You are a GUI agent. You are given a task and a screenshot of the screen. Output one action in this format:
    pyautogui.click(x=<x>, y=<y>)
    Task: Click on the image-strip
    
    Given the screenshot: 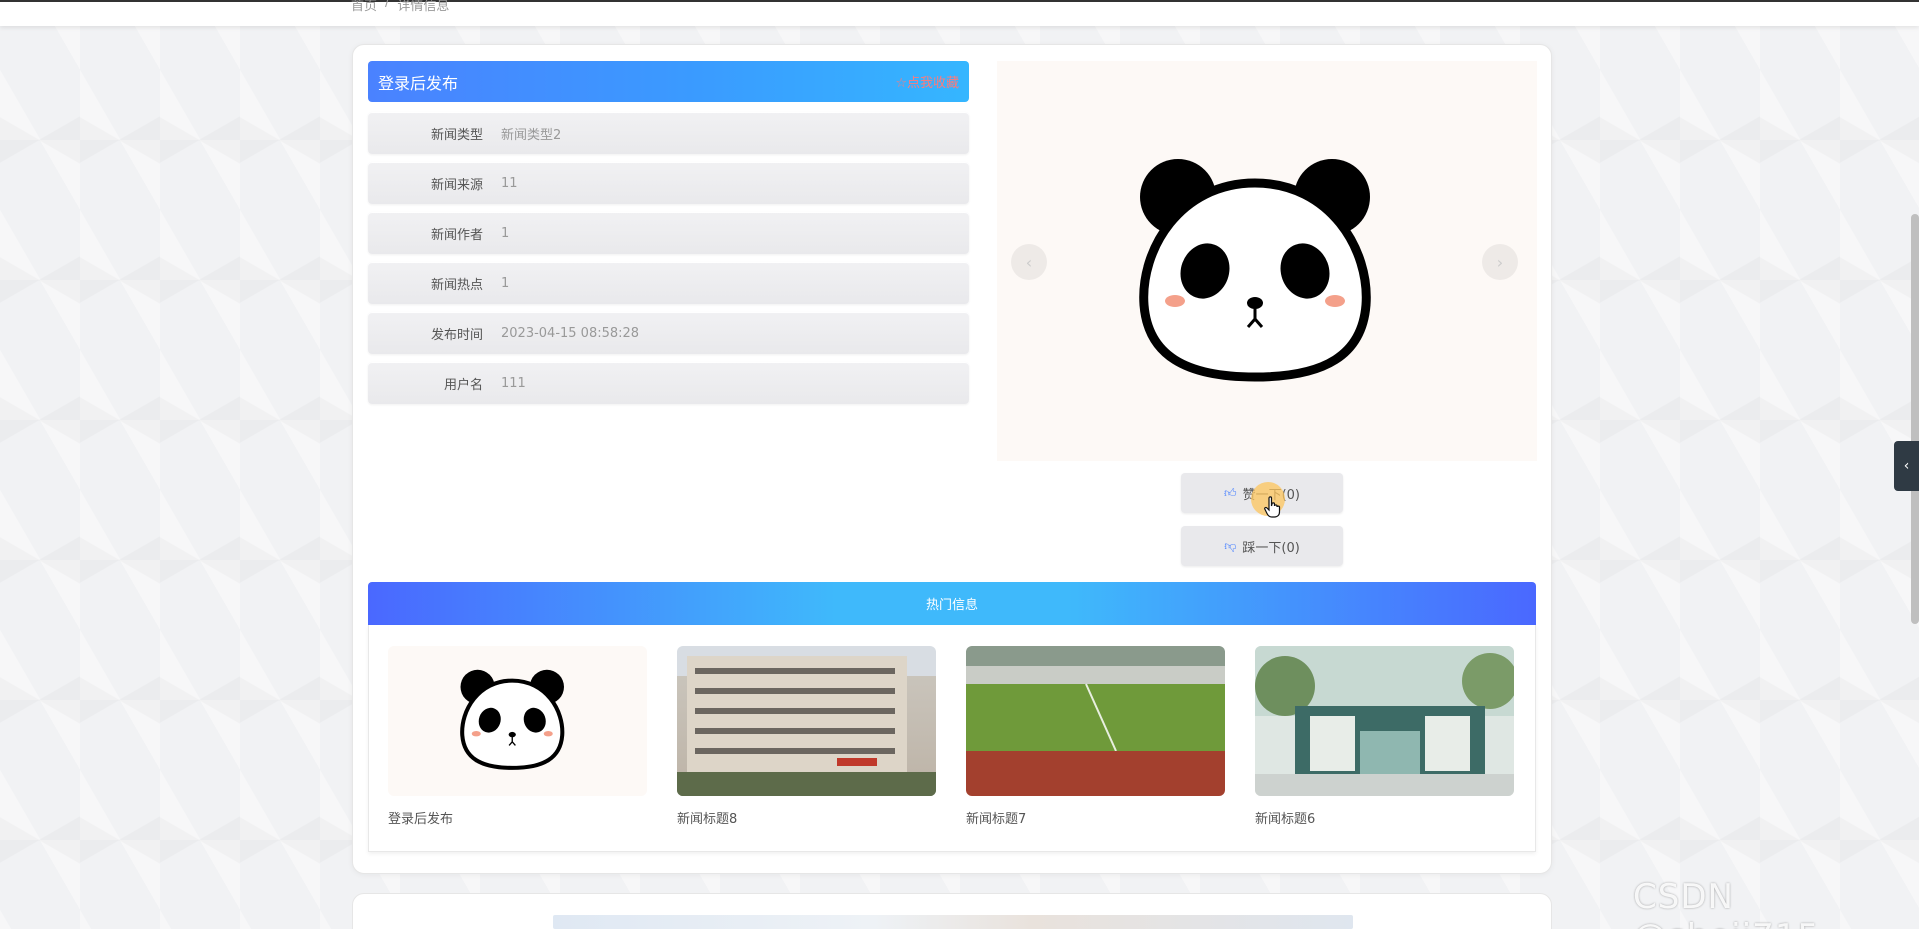 What is the action you would take?
    pyautogui.click(x=953, y=922)
    